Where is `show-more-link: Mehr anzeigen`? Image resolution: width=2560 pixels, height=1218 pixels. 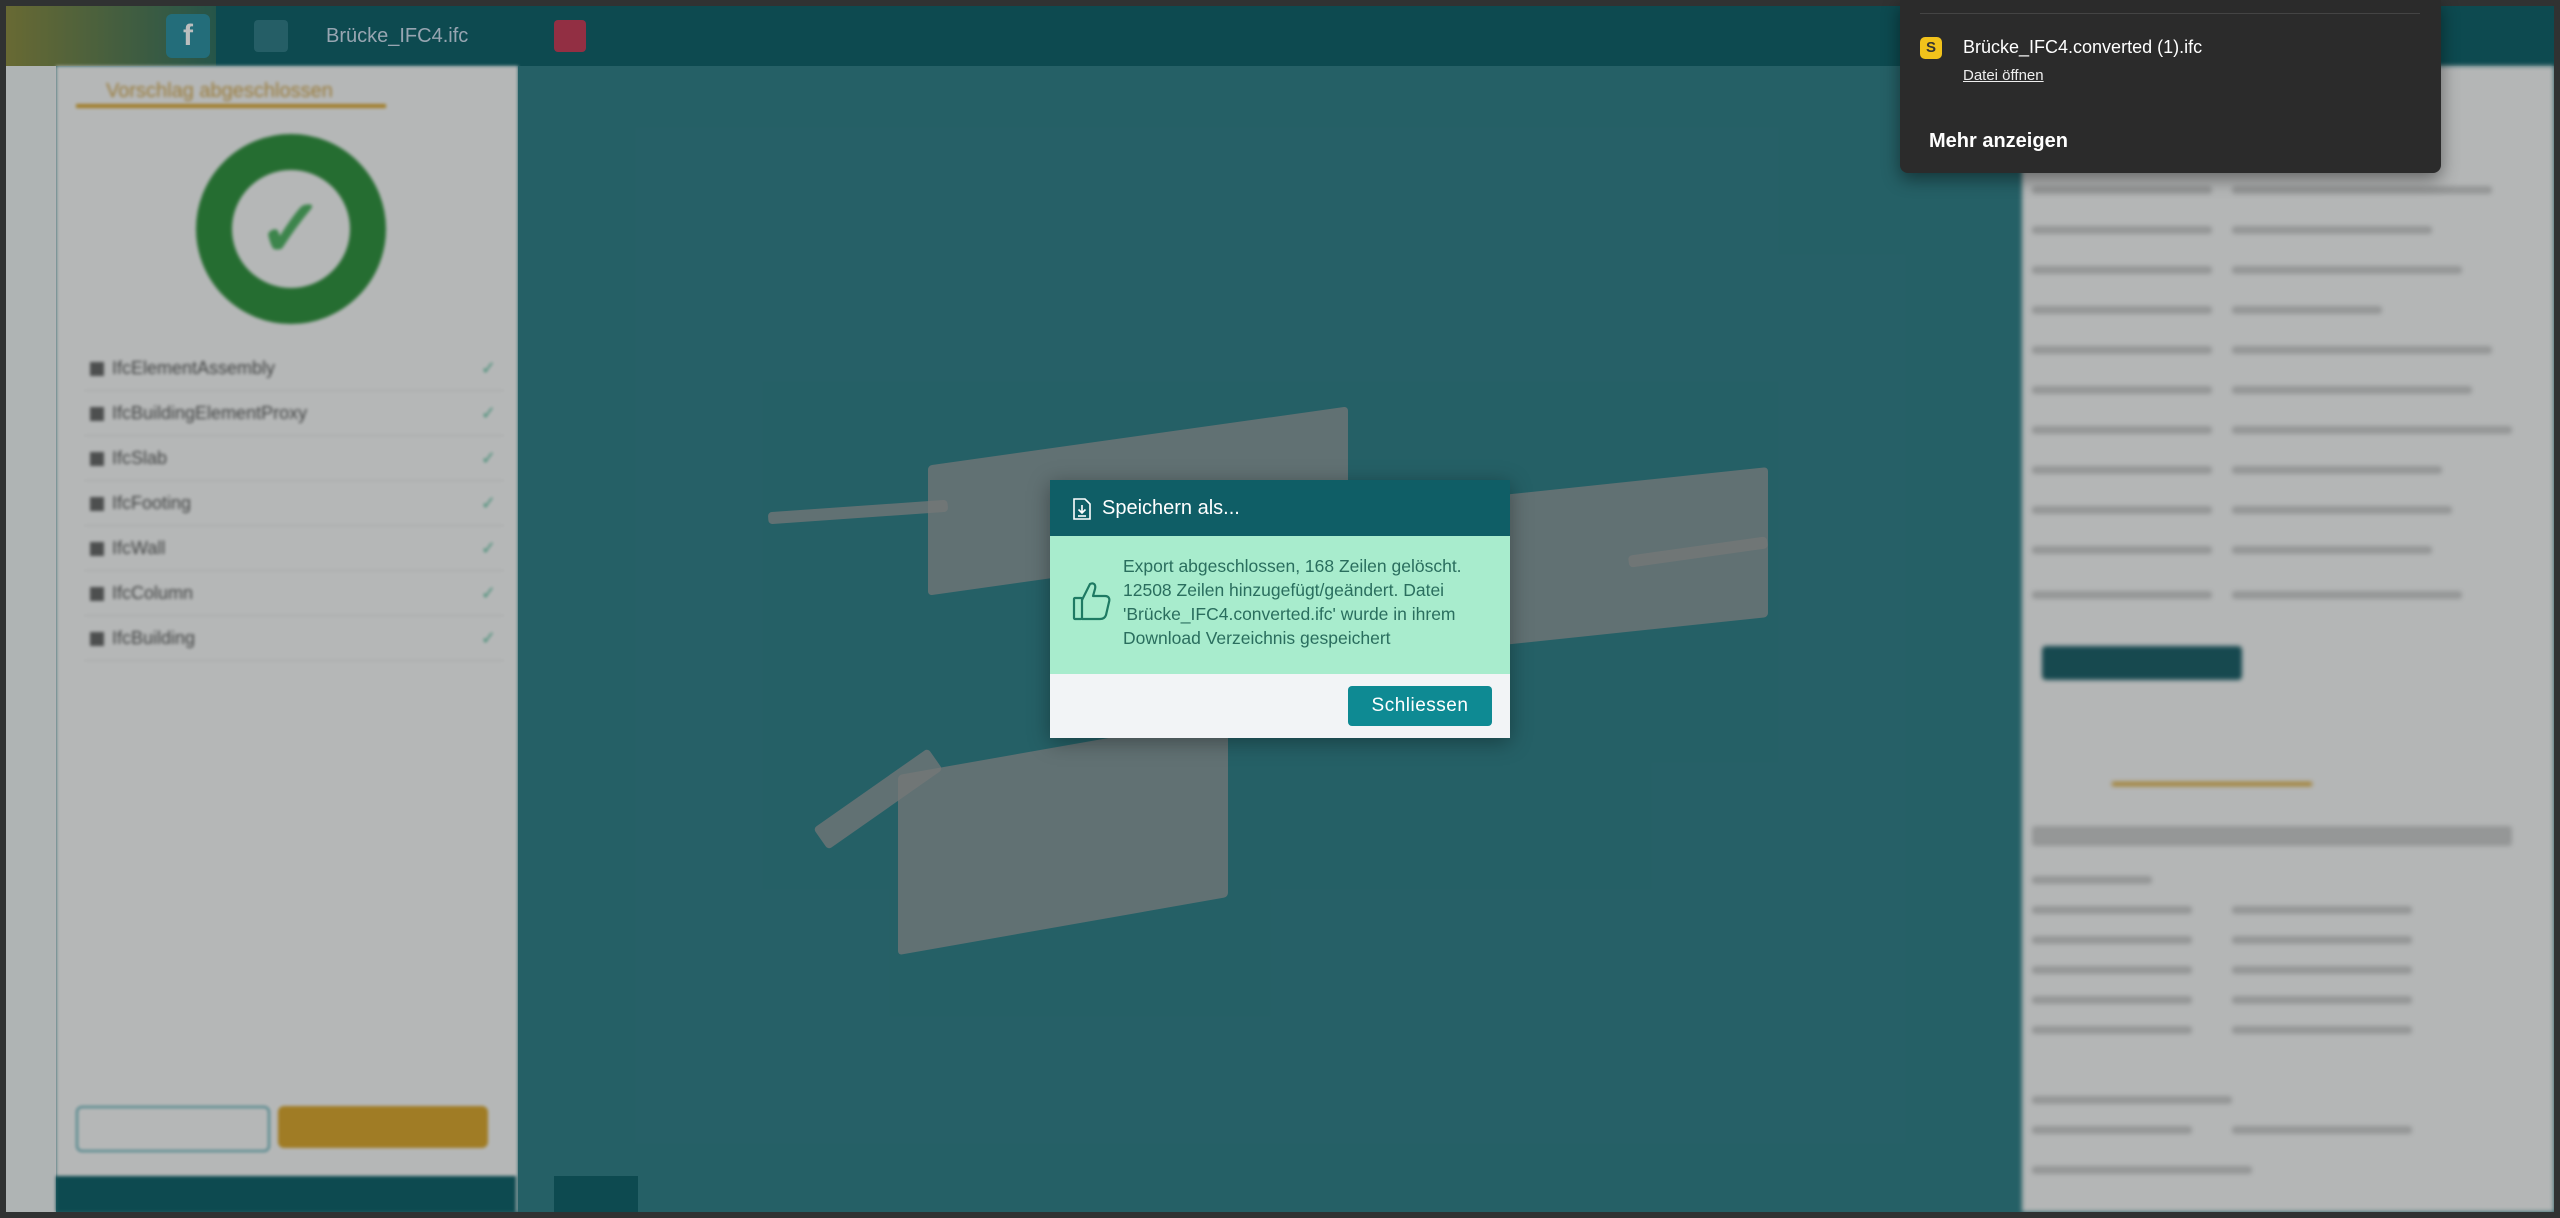 show-more-link: Mehr anzeigen is located at coordinates (1998, 141).